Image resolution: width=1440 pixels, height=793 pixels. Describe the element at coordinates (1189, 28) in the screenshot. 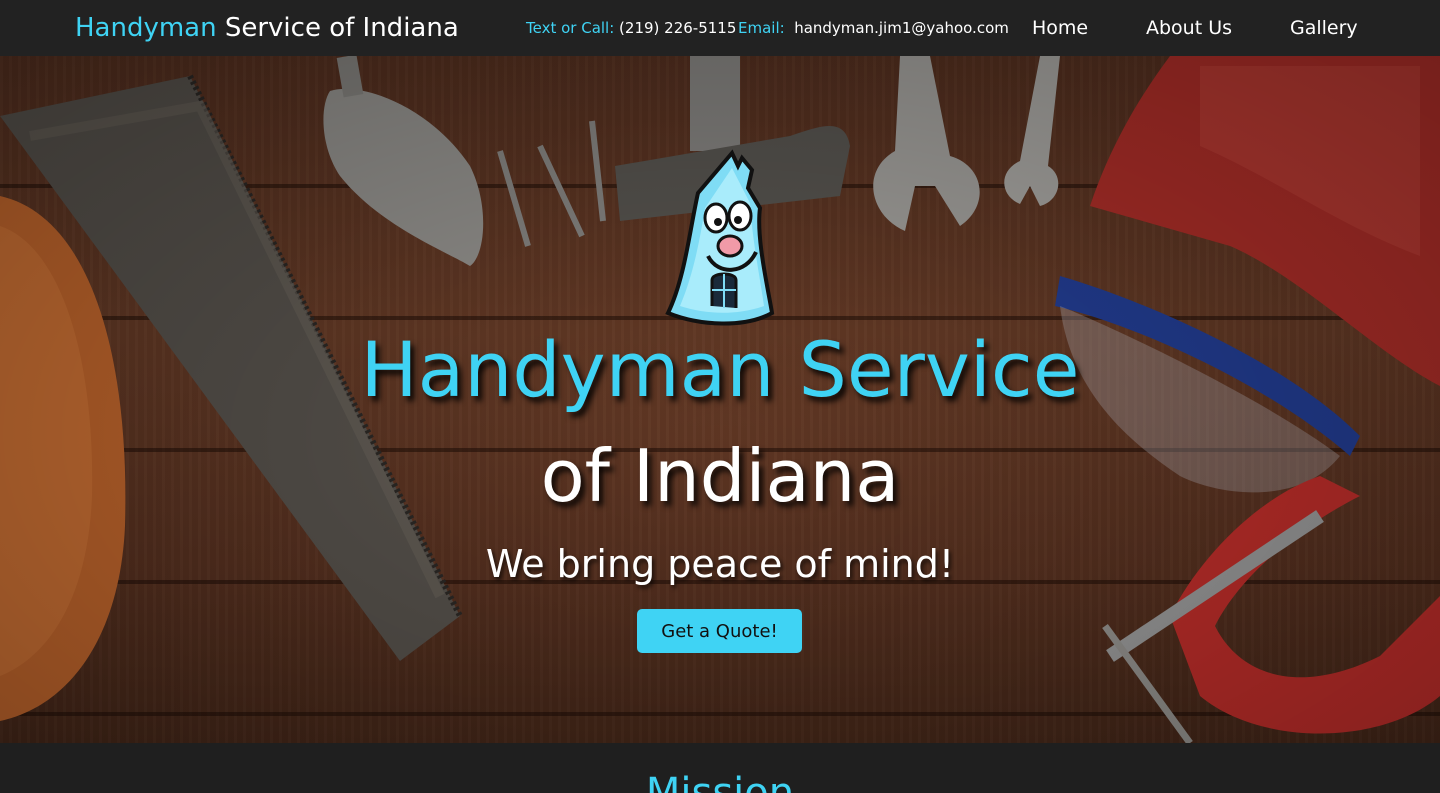

I see `nav-link-about-us: About Us` at that location.